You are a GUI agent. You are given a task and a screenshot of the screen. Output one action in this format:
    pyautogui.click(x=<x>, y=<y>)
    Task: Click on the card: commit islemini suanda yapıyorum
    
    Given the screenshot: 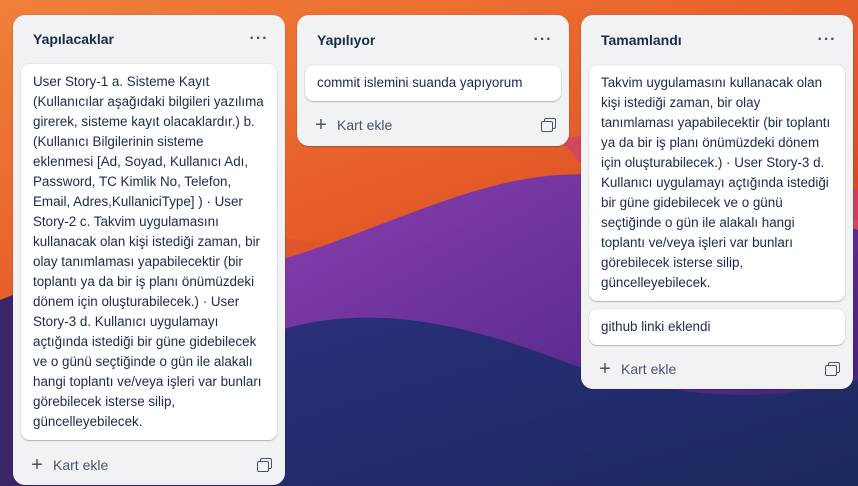 What is the action you would take?
    pyautogui.click(x=433, y=83)
    